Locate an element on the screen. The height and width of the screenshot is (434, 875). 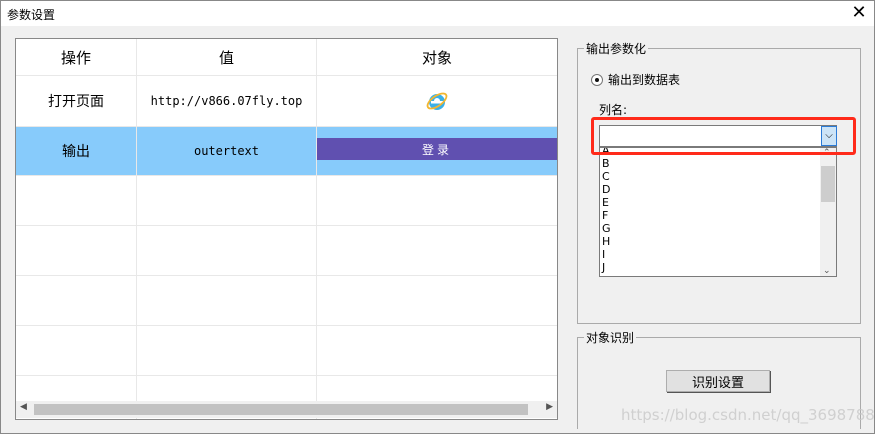
horizontal-scrollbar: ◀ ▶ is located at coordinates (286, 409).